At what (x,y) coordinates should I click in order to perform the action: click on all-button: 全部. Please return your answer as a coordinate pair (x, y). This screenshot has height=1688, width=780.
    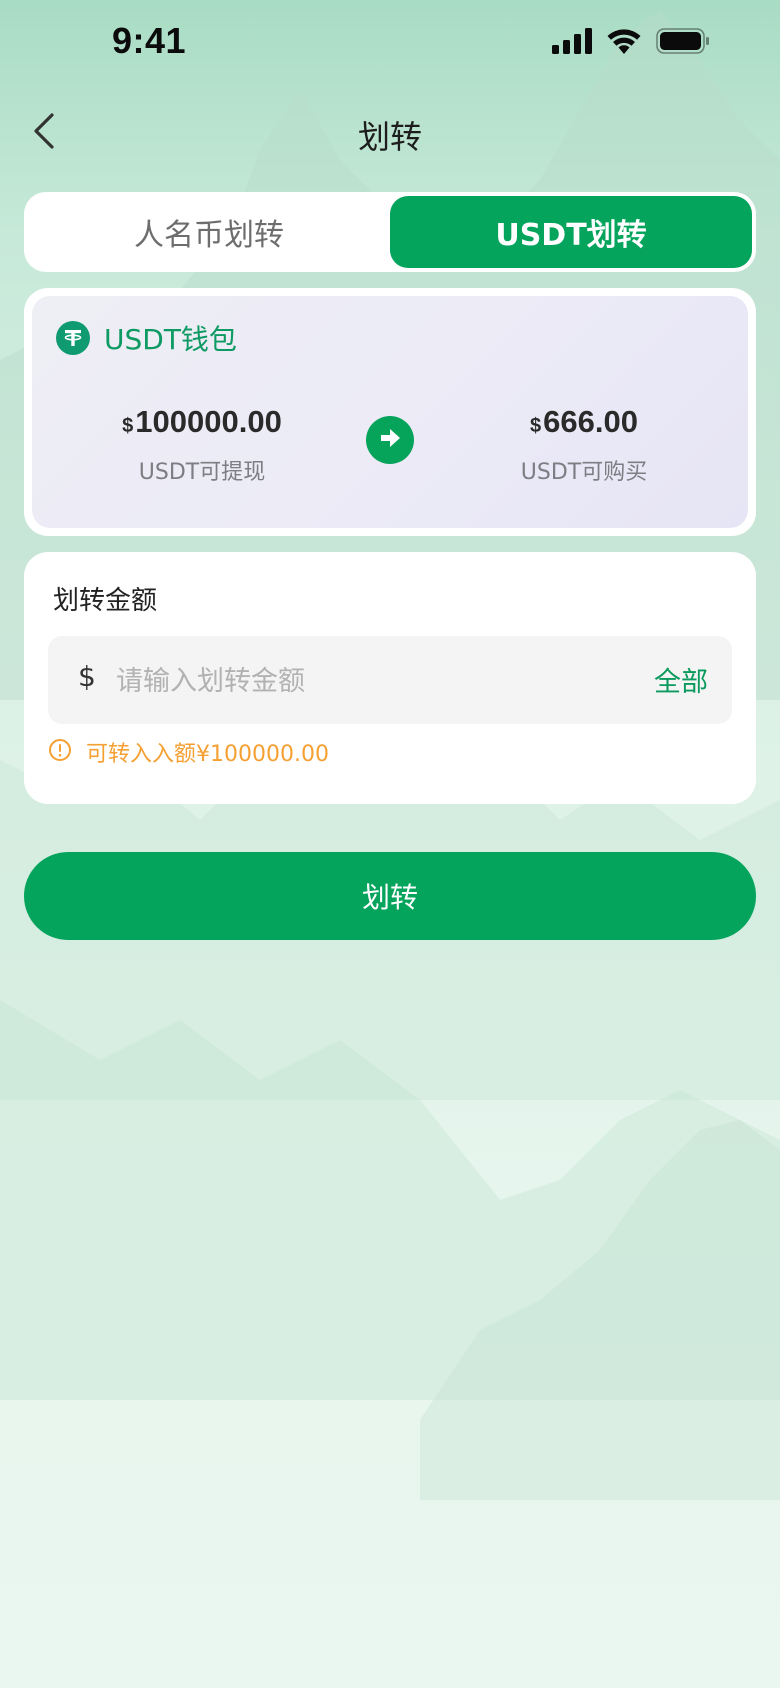
    Looking at the image, I should click on (681, 679).